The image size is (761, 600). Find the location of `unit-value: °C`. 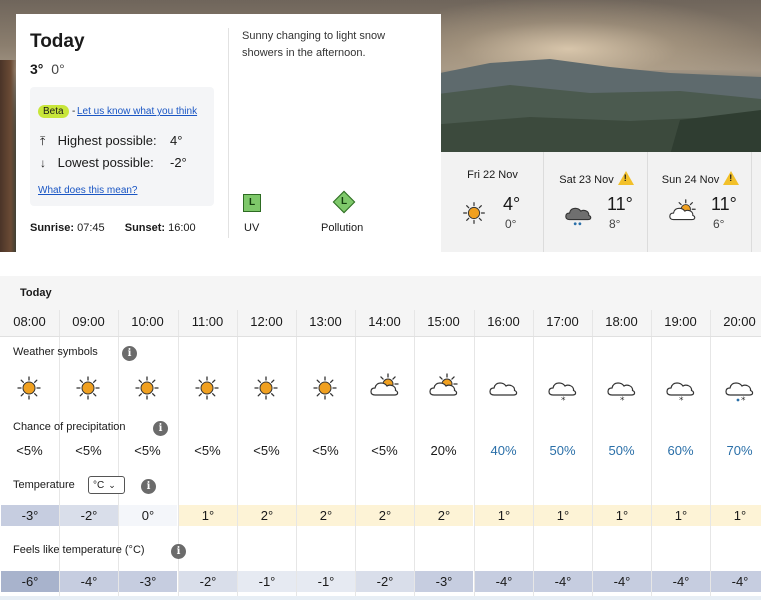

unit-value: °C is located at coordinates (99, 485).